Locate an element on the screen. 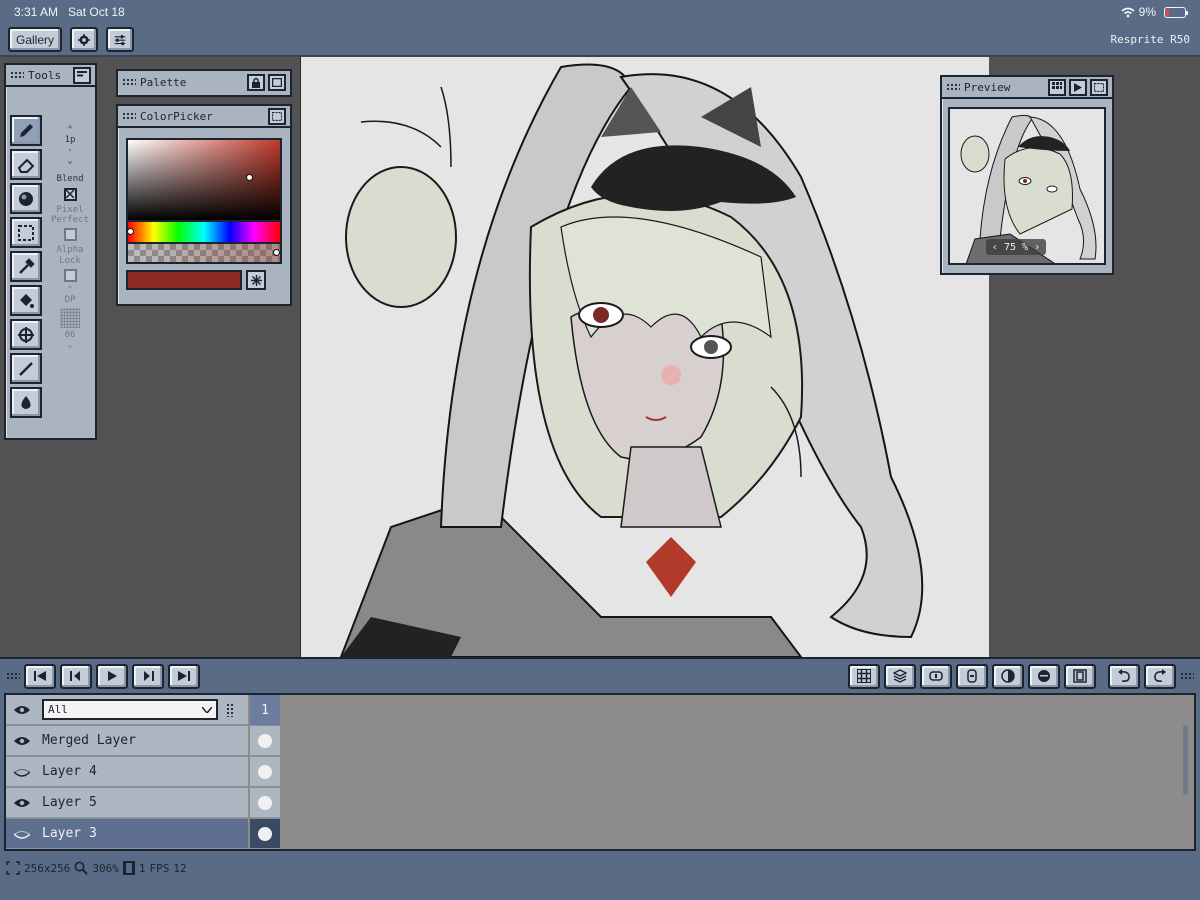  palette-panel-header: Palette is located at coordinates (204, 82).